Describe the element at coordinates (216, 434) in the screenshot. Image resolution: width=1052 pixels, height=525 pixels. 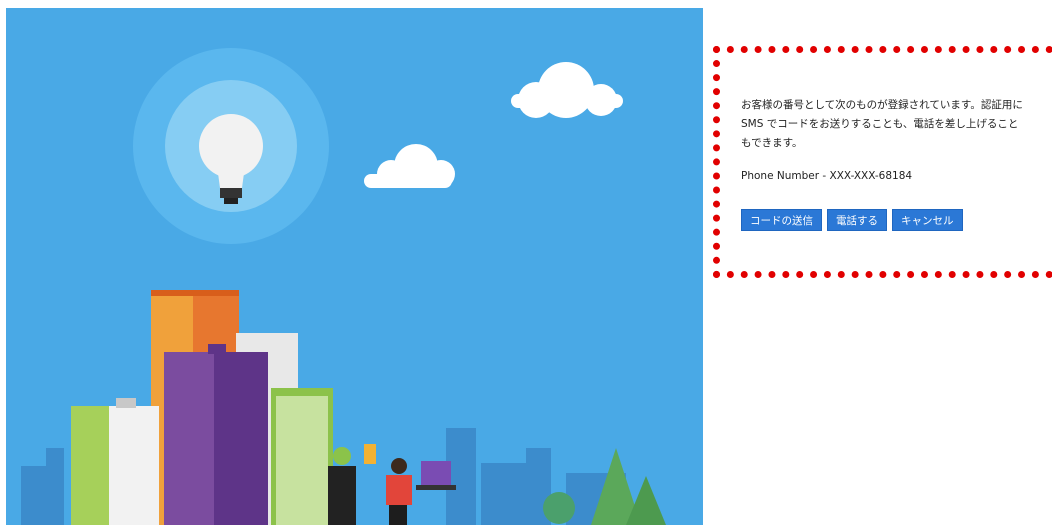
I see `building-purple` at that location.